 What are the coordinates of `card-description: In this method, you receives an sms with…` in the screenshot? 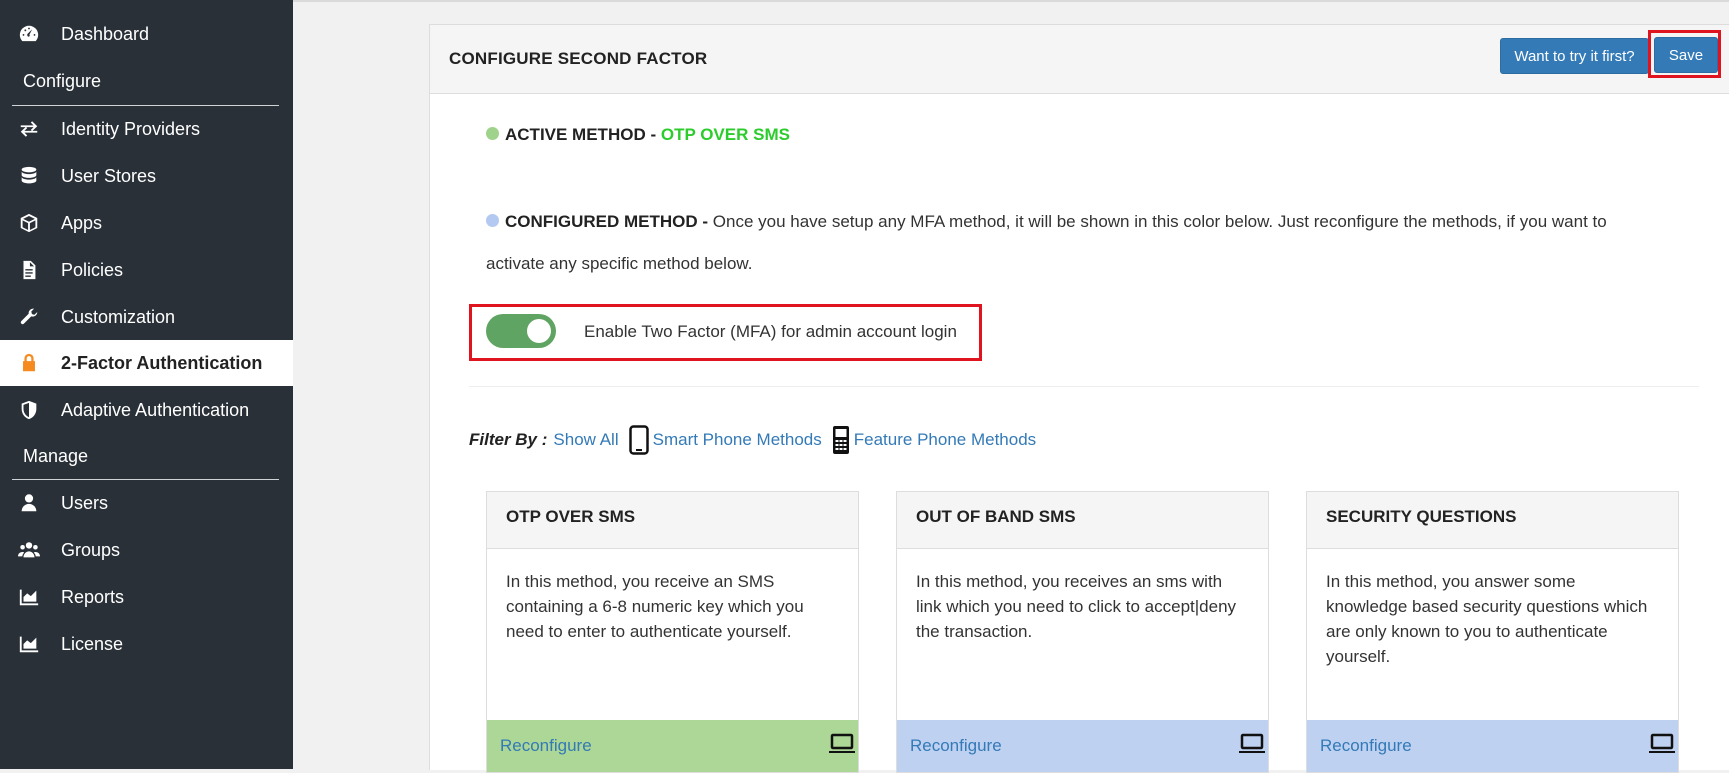 It's located at (1076, 606).